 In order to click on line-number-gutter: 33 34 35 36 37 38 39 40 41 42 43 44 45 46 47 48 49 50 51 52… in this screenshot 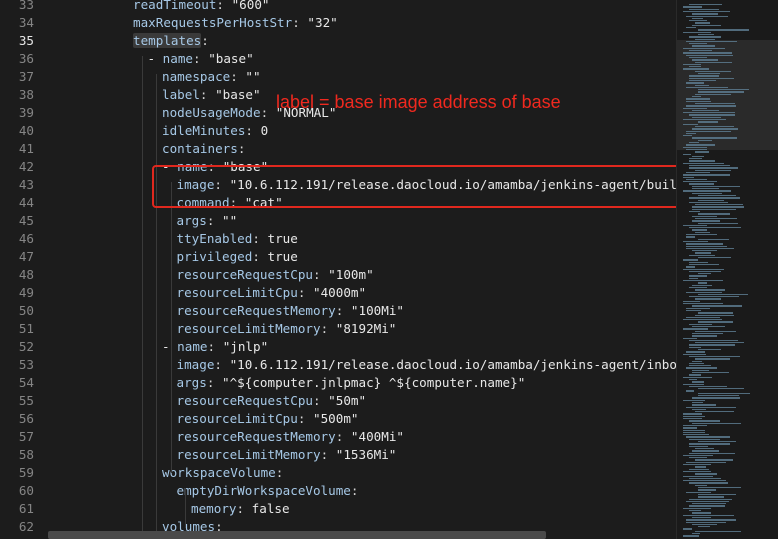, I will do `click(24, 269)`.